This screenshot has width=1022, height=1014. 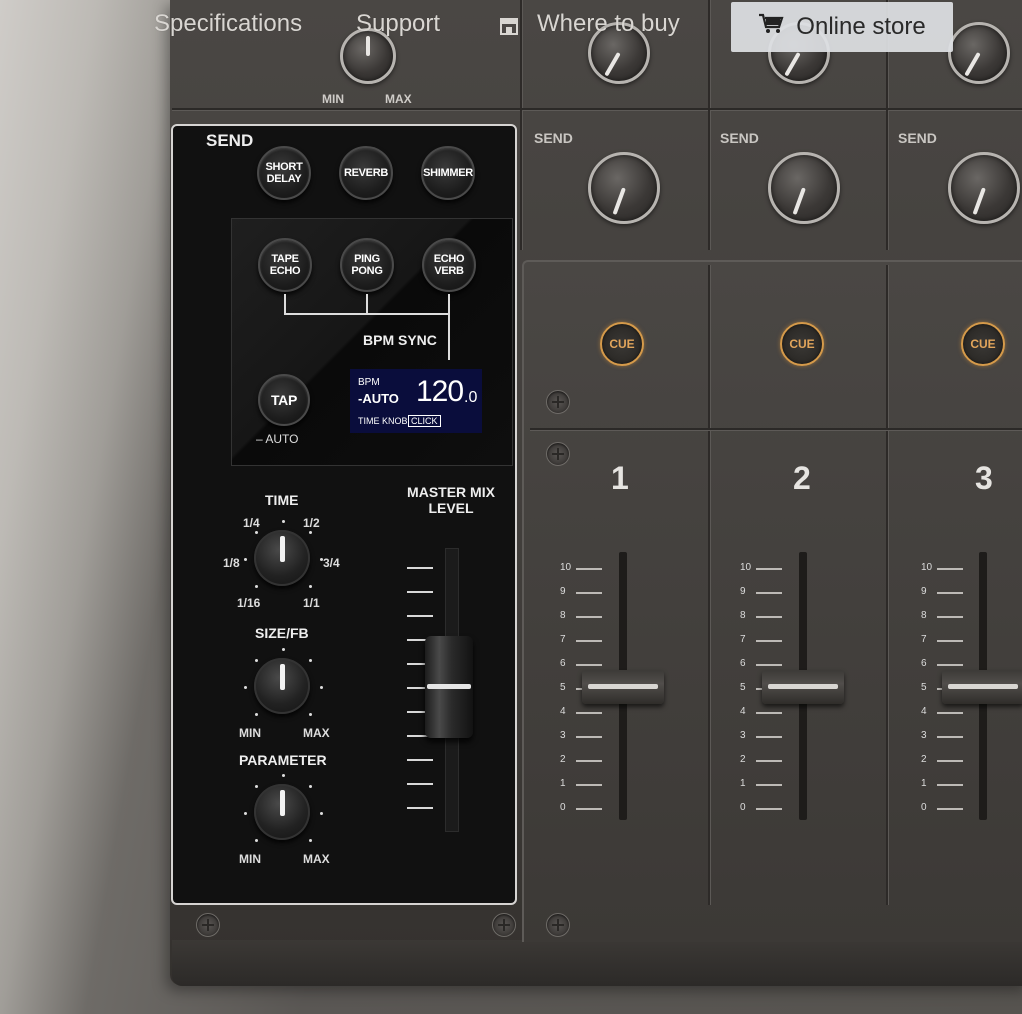 What do you see at coordinates (331, 563) in the screenshot?
I see `time-tick-3-4: 3/4` at bounding box center [331, 563].